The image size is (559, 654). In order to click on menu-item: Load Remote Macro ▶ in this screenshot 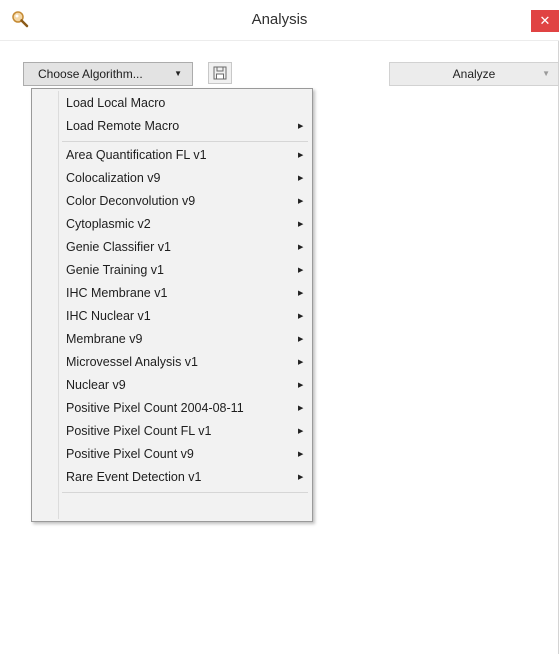, I will do `click(172, 126)`.